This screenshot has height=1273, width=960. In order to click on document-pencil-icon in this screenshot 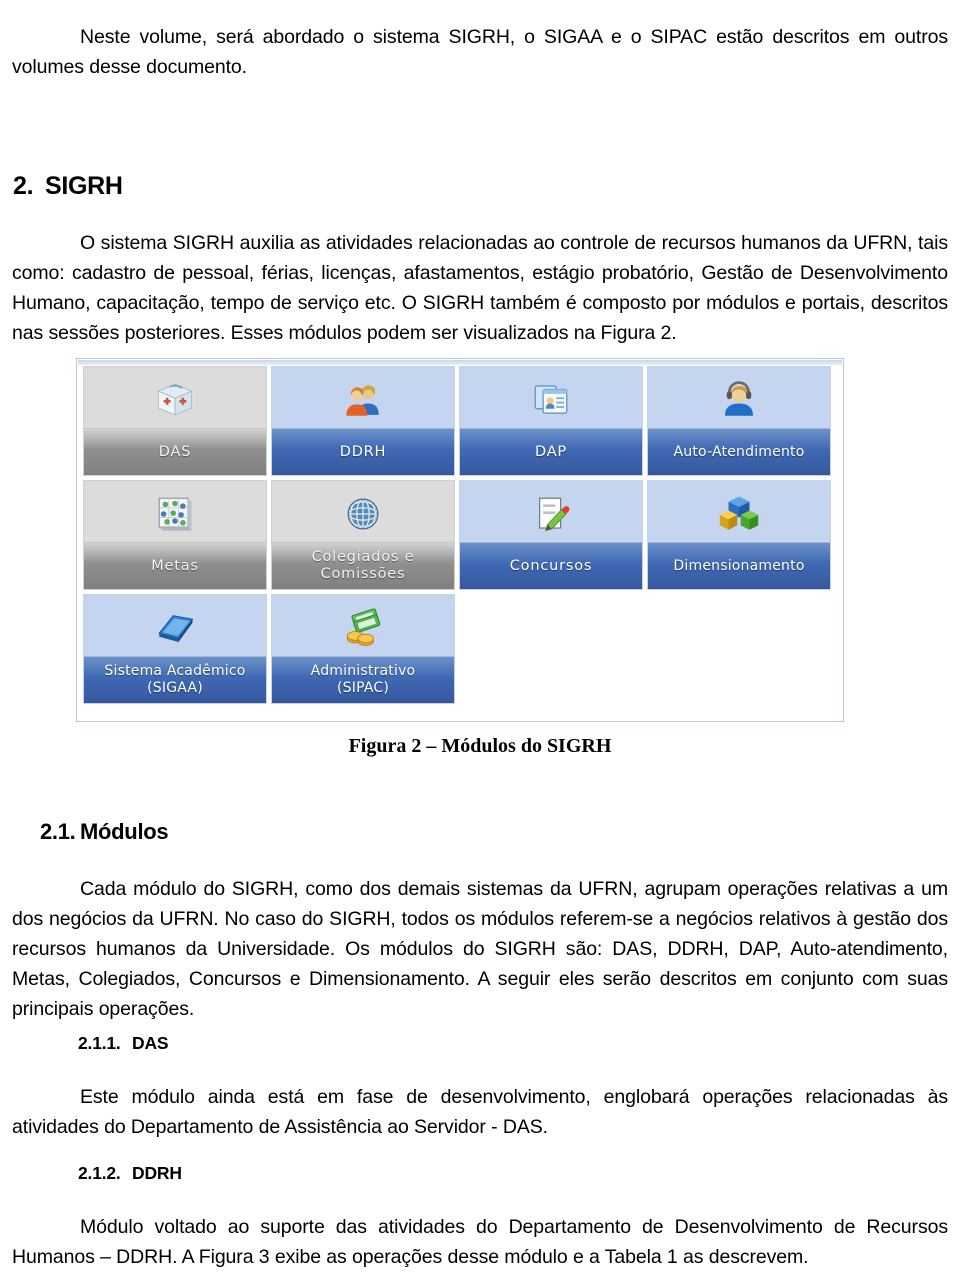, I will do `click(551, 511)`.